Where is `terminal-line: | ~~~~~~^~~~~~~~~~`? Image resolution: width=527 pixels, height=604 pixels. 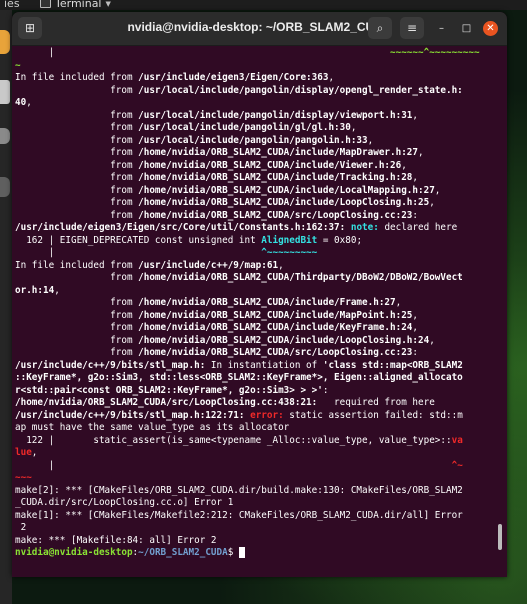 terminal-line: | ~~~~~~^~~~~~~~~~ is located at coordinates (257, 53).